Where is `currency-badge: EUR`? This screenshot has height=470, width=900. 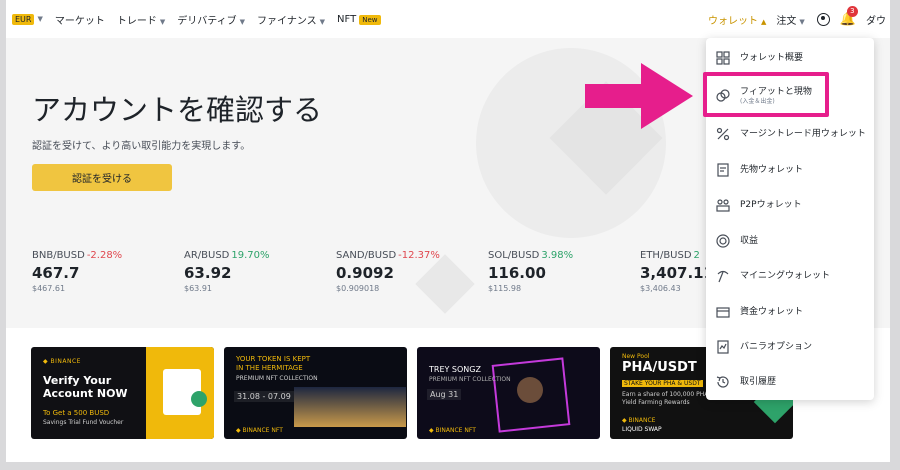
currency-badge: EUR is located at coordinates (23, 19).